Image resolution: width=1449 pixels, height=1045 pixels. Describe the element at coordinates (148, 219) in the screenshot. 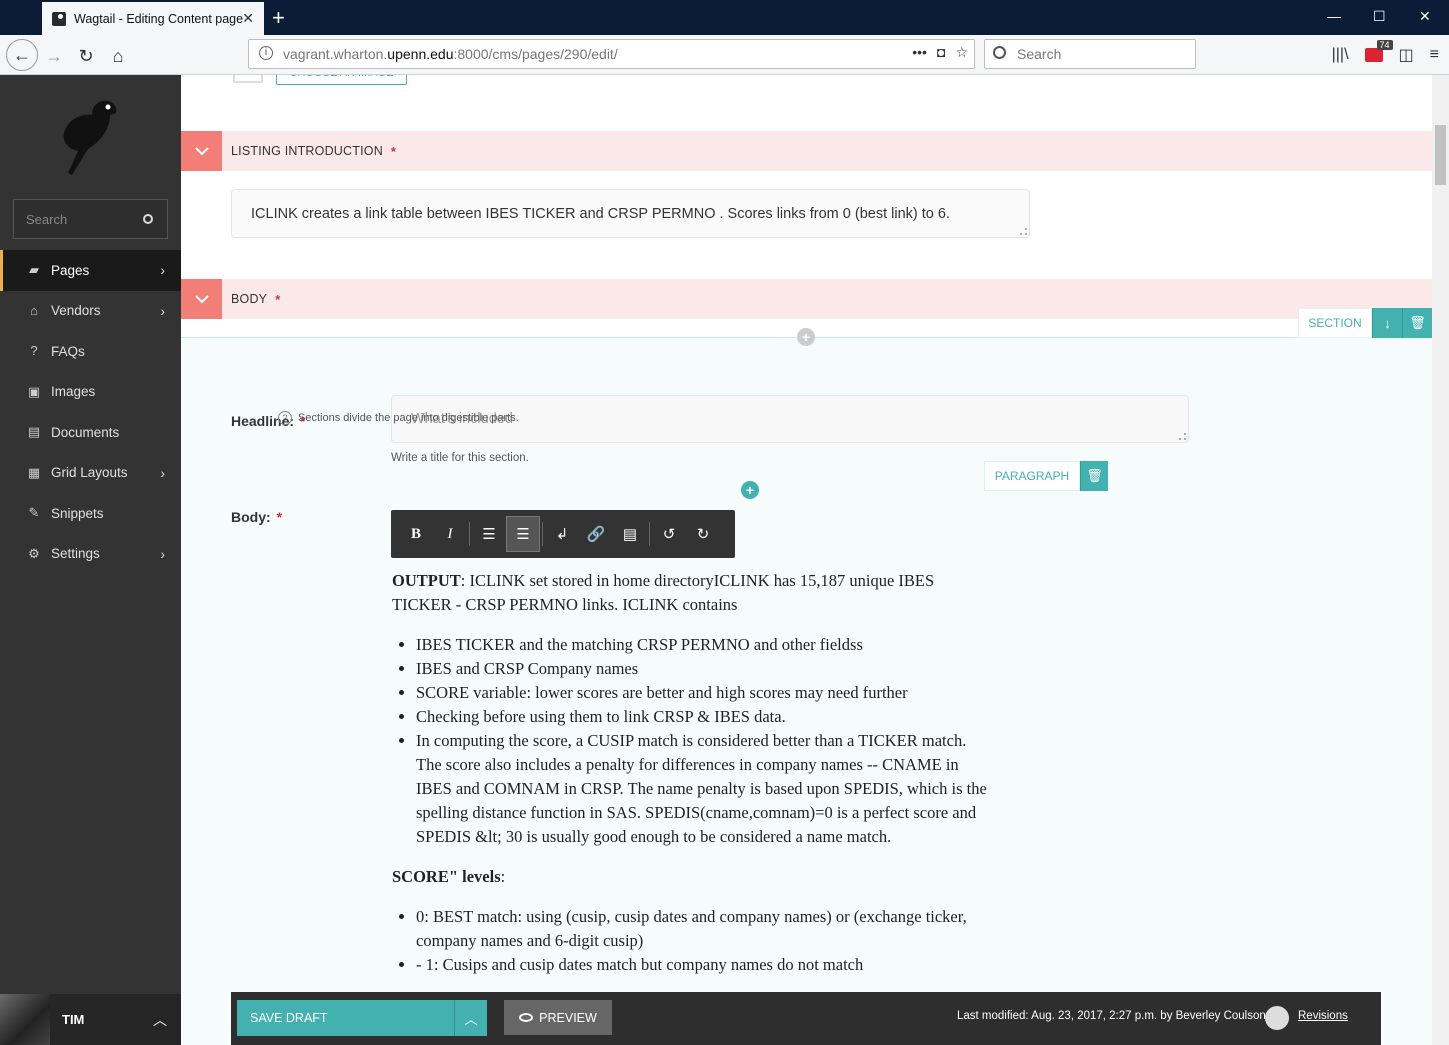

I see `search-icon` at that location.